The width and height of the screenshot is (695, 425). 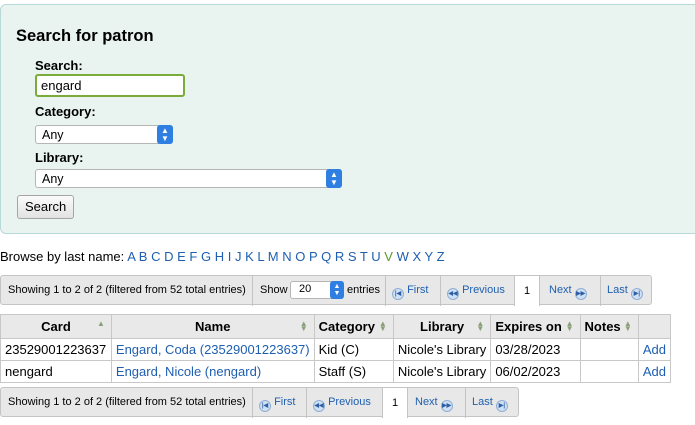 What do you see at coordinates (375, 256) in the screenshot?
I see `letter-link-u: U` at bounding box center [375, 256].